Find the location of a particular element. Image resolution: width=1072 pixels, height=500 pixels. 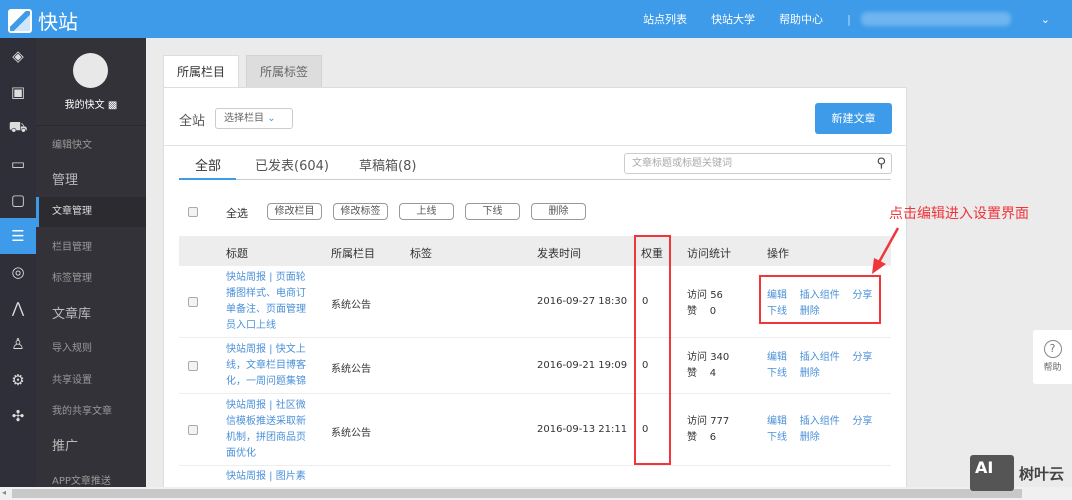

col-ops: 操作 is located at coordinates (778, 253).